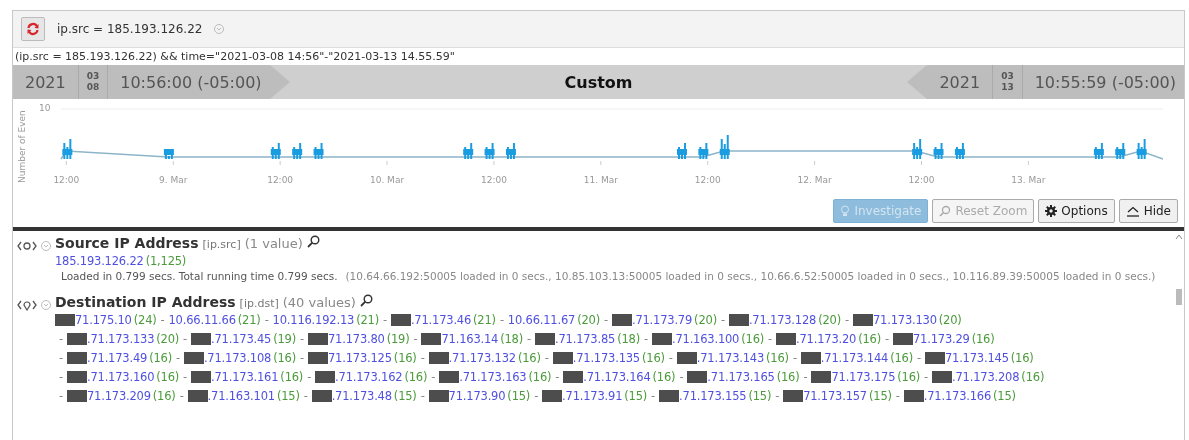 This screenshot has width=1189, height=440. Describe the element at coordinates (606, 357) in the screenshot. I see `ip-link: .71.173.135` at that location.